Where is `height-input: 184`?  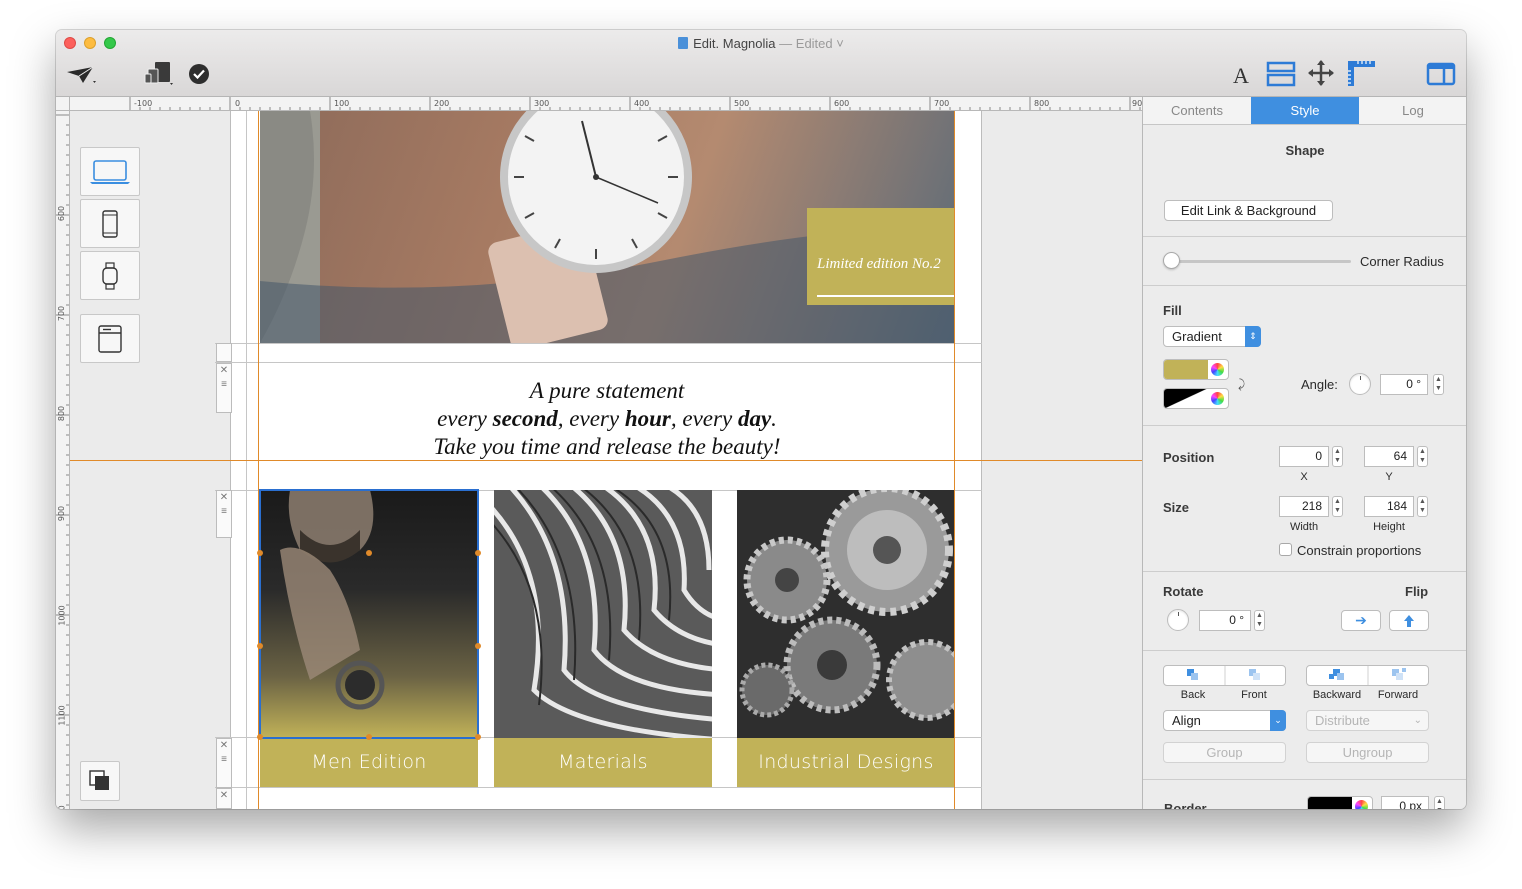
height-input: 184 is located at coordinates (1389, 506).